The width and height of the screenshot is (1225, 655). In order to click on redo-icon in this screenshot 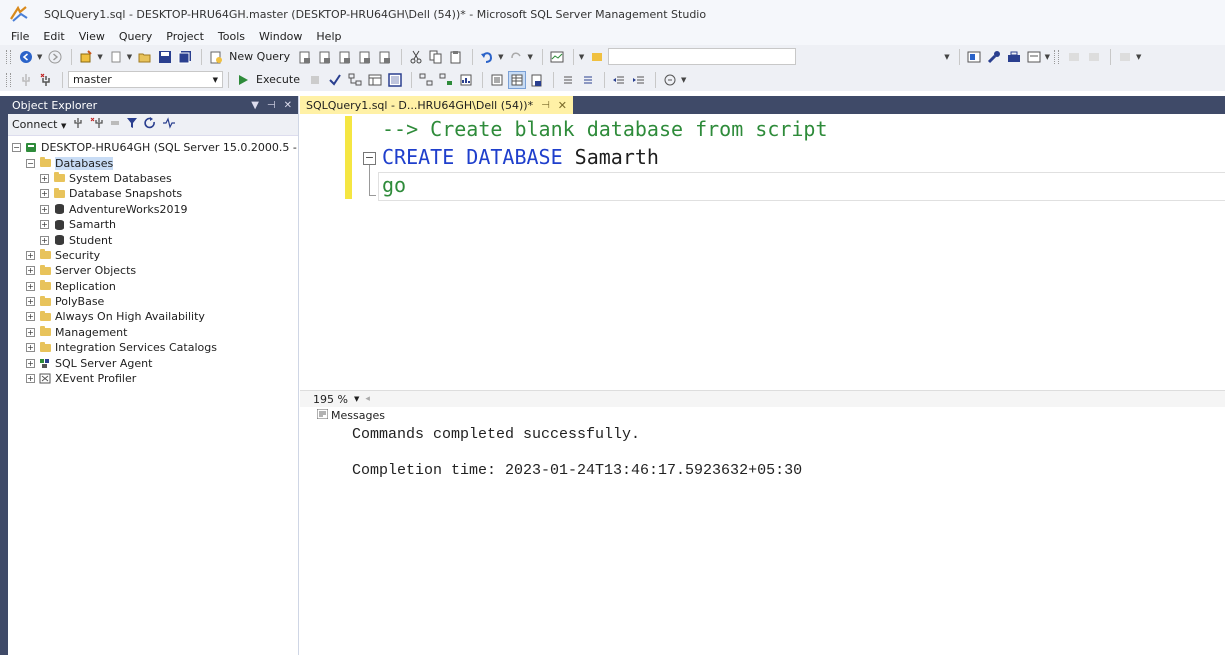, I will do `click(516, 57)`.